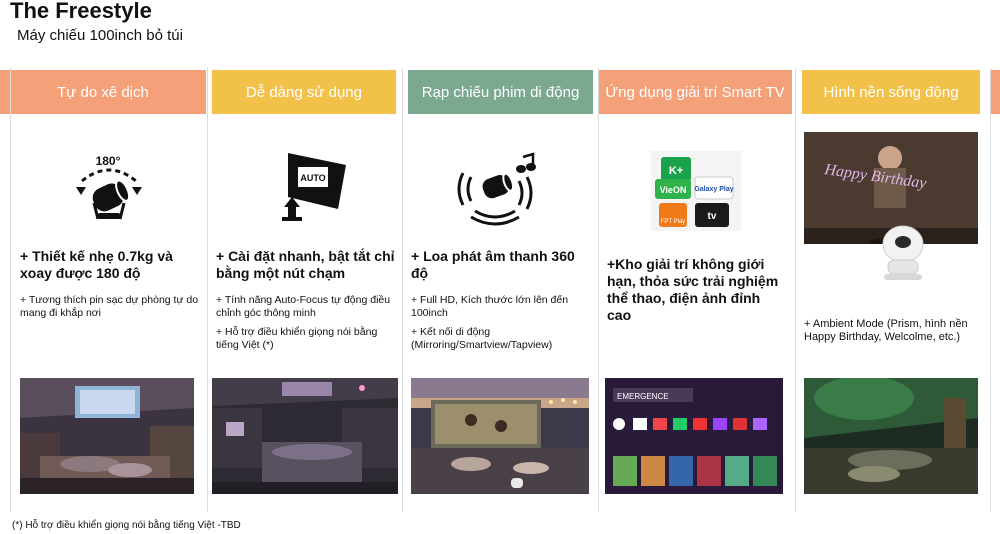 The image size is (1000, 534). What do you see at coordinates (995, 92) in the screenshot?
I see `header-bg-edge` at bounding box center [995, 92].